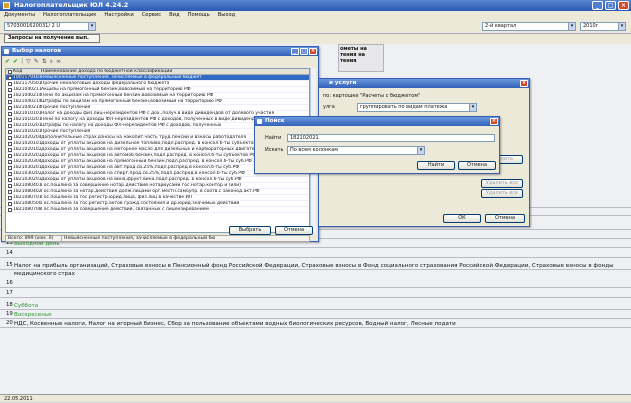  What do you see at coordinates (361, 58) in the screenshot?
I see `column-header-fragment: ометы на тения на тения` at bounding box center [361, 58].